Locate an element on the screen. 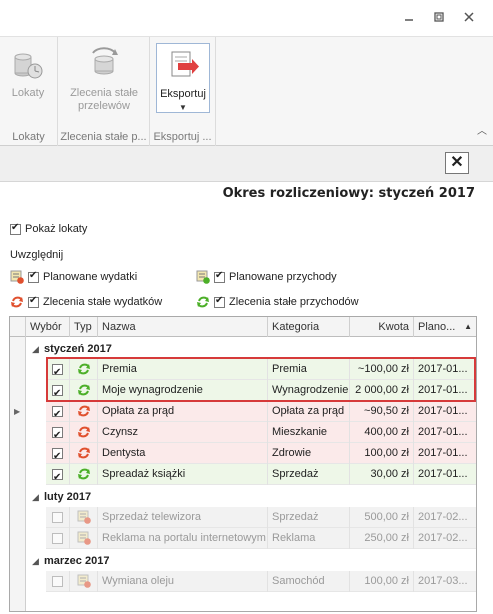 This screenshot has width=493, height=614. zlecenia-button-label-2: przelewów is located at coordinates (104, 106).